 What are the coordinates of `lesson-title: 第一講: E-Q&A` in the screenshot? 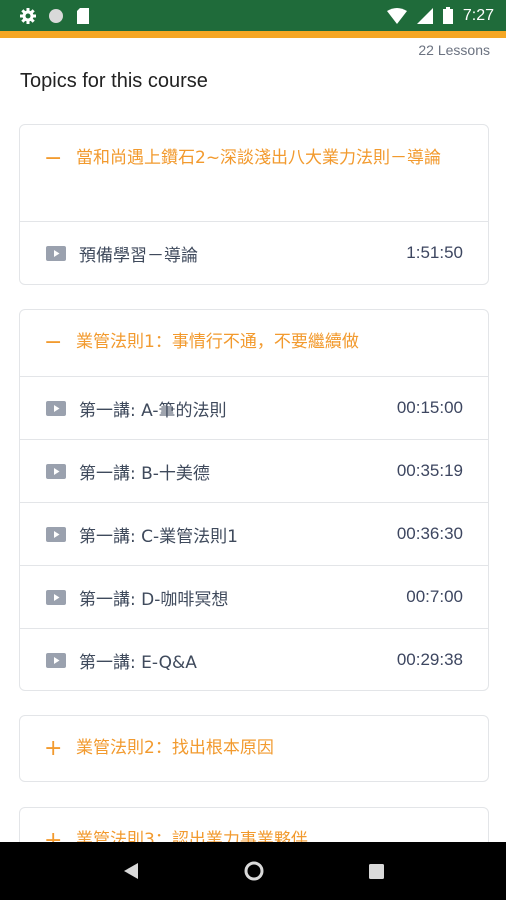 It's located at (138, 662).